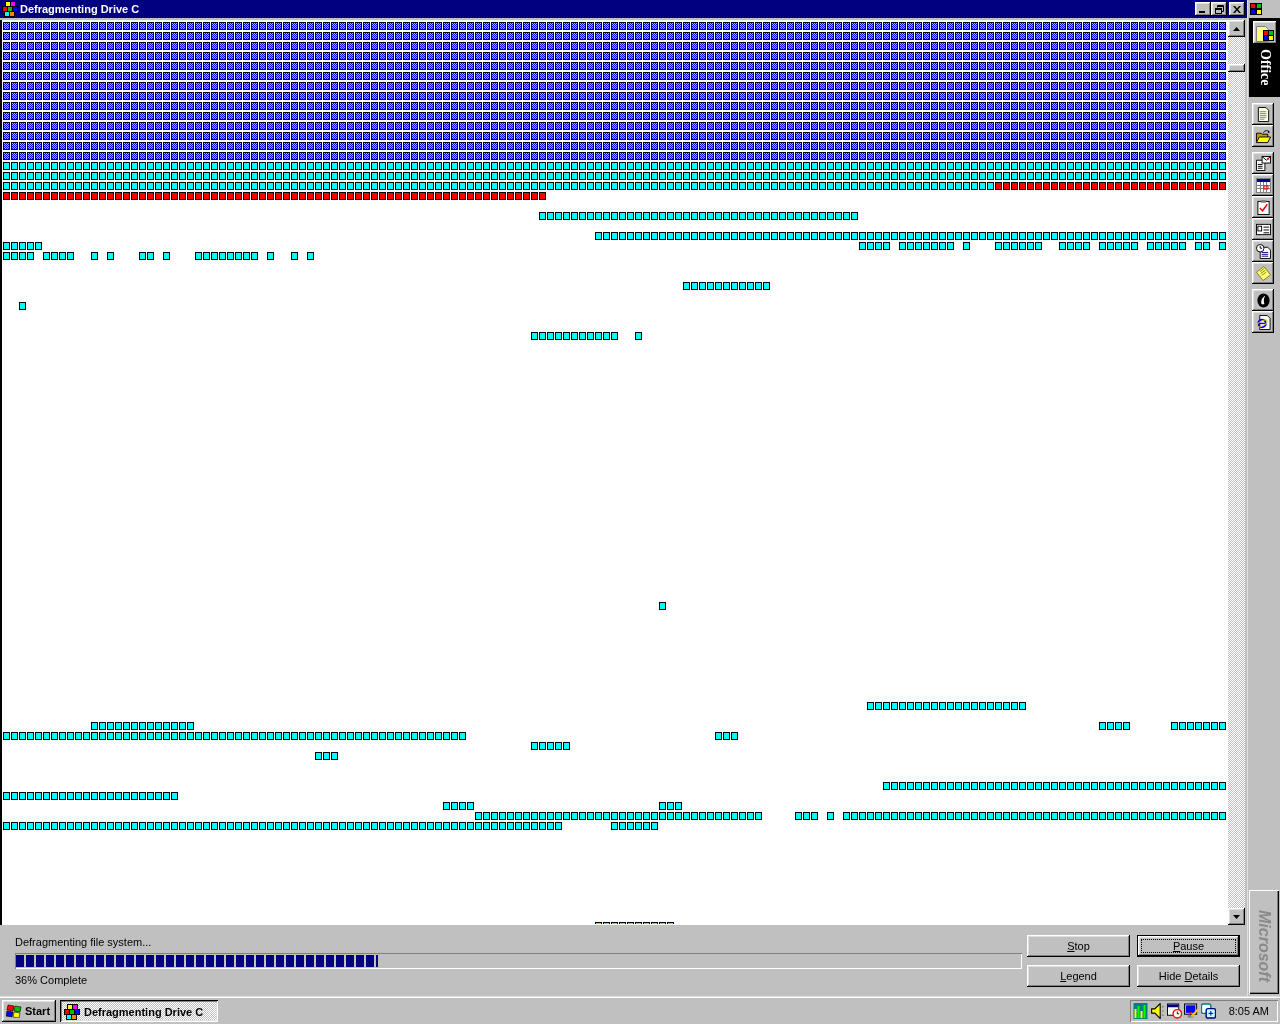 This screenshot has height=1024, width=1280. I want to click on hide-details-button: Hide Details, so click(1188, 976).